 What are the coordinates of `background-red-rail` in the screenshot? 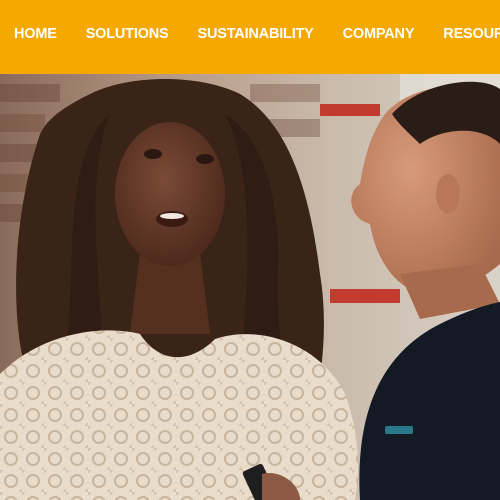 It's located at (350, 110).